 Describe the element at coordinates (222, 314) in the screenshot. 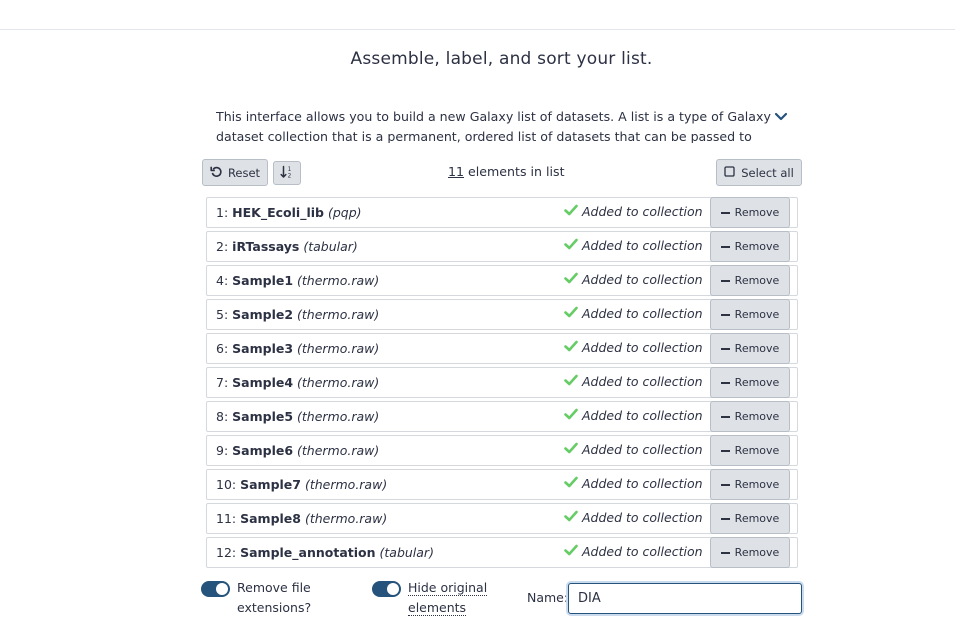

I see `element-index: 5:` at that location.